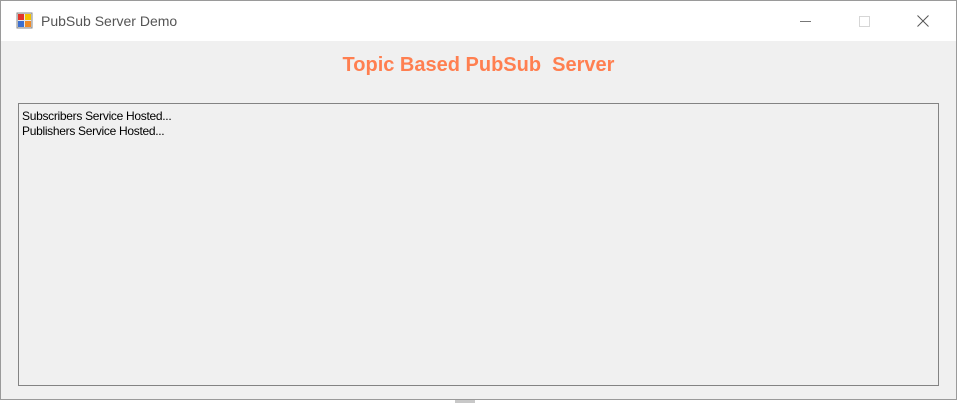 Image resolution: width=959 pixels, height=403 pixels. I want to click on close-icon, so click(923, 21).